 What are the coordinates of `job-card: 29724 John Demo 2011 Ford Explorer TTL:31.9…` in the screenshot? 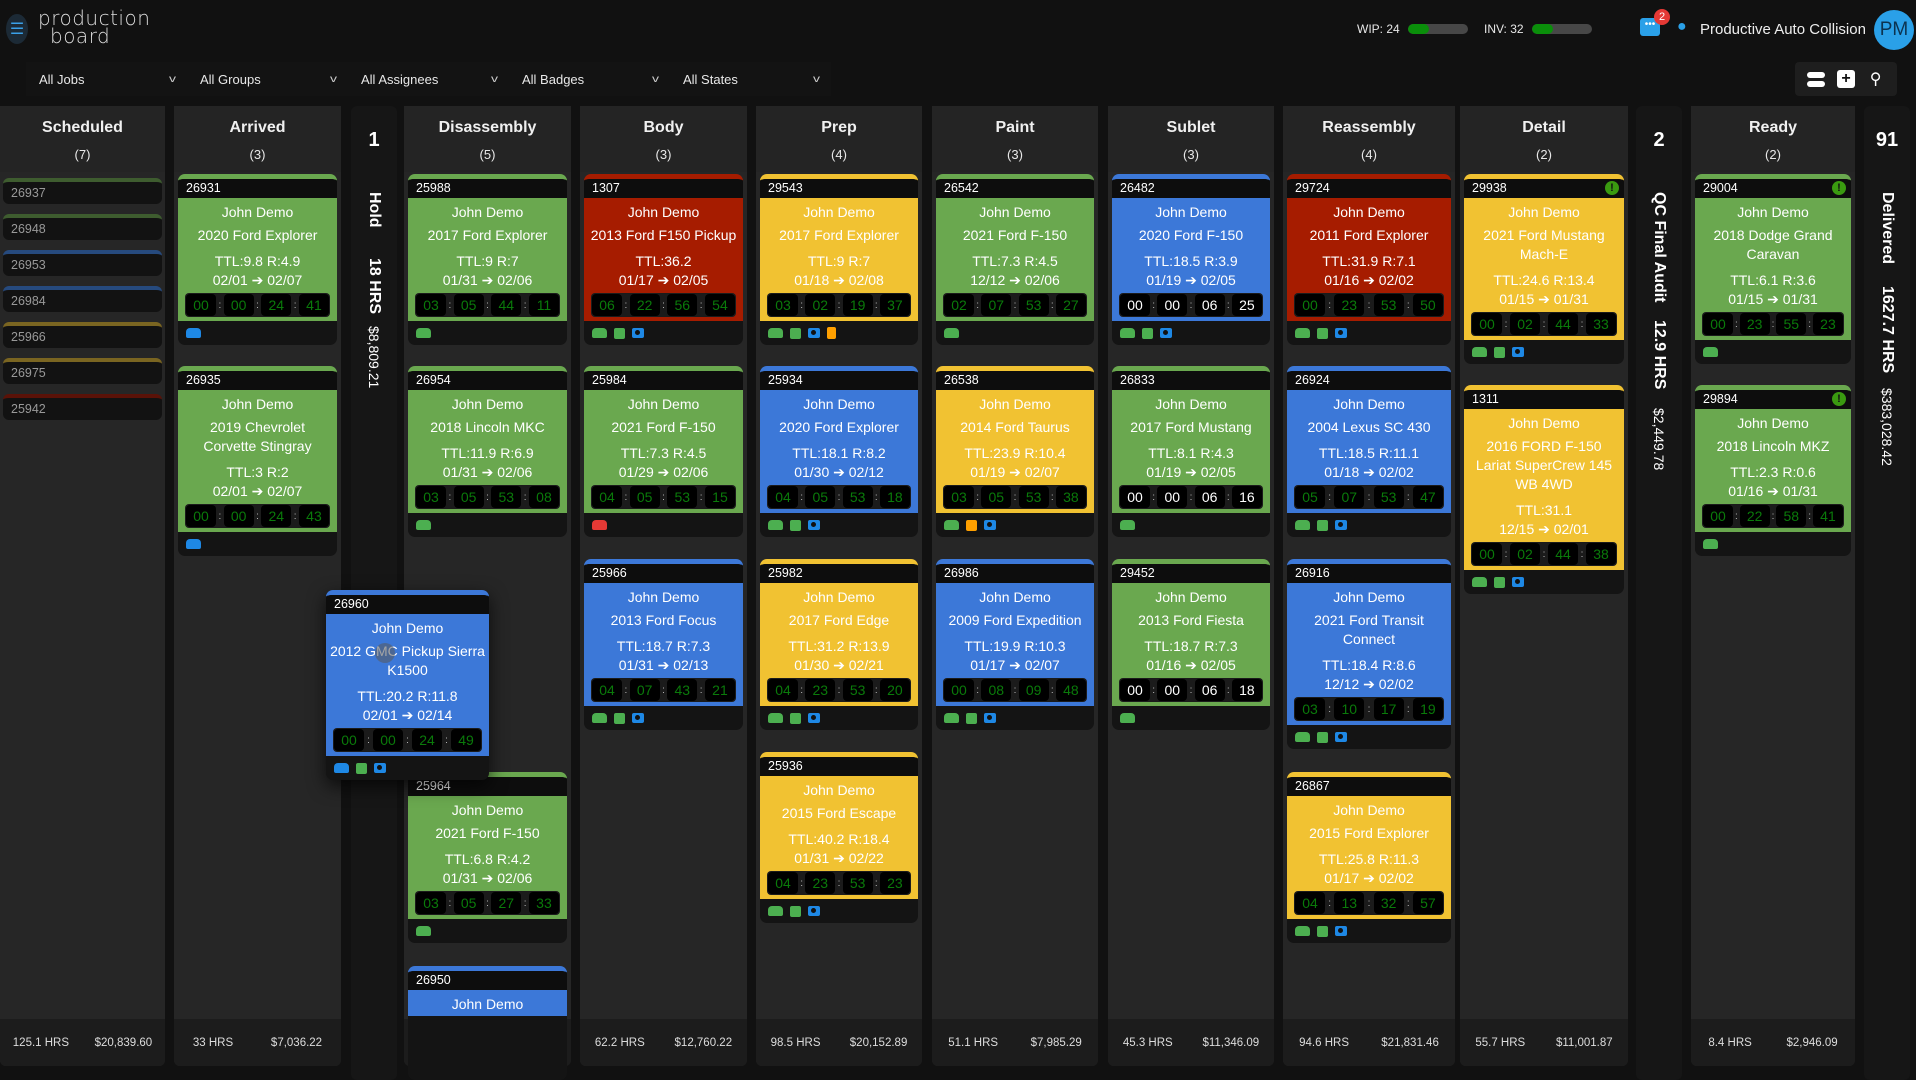 It's located at (1369, 259).